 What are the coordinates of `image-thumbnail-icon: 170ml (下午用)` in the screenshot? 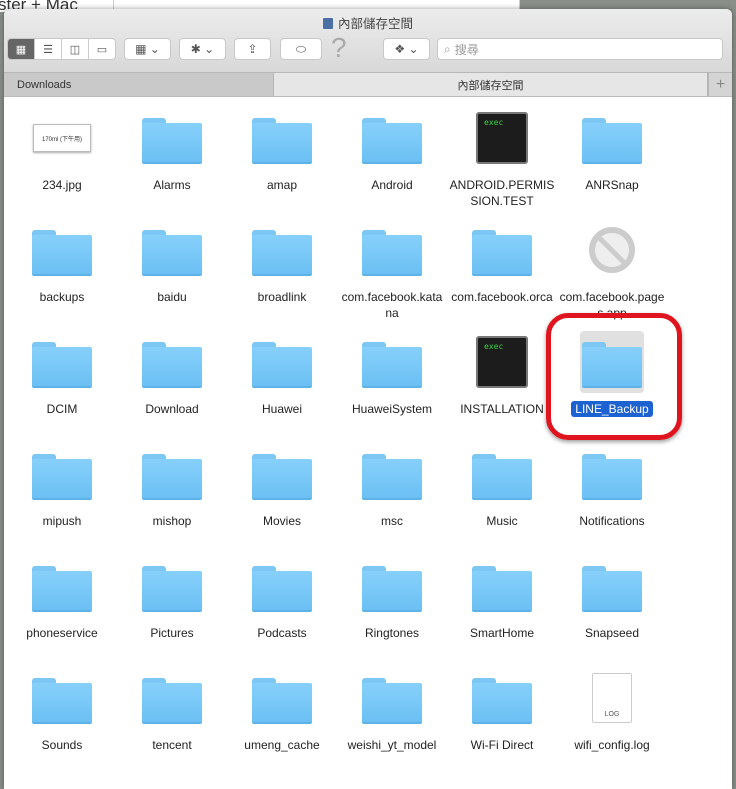 It's located at (62, 138).